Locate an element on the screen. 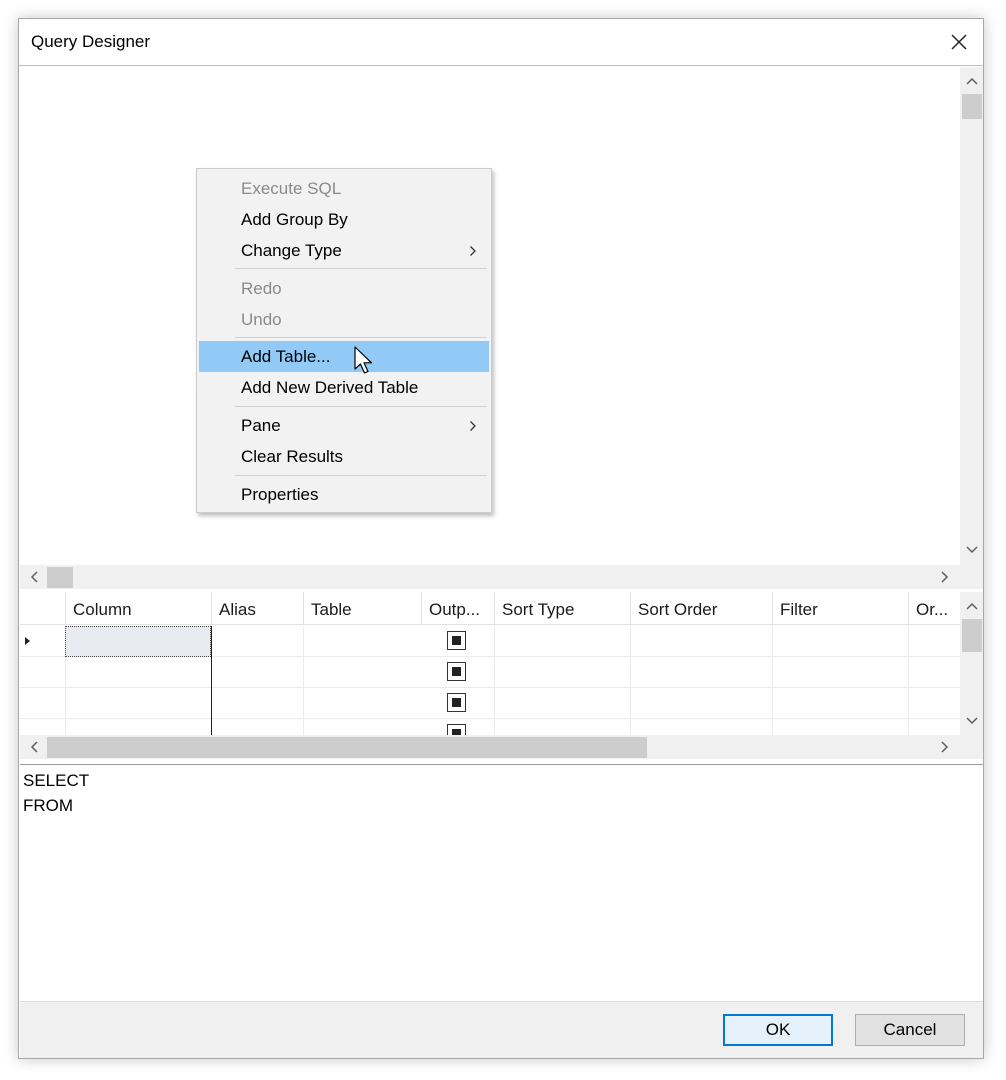 The height and width of the screenshot is (1080, 1006). window-title: Query Designer is located at coordinates (91, 41).